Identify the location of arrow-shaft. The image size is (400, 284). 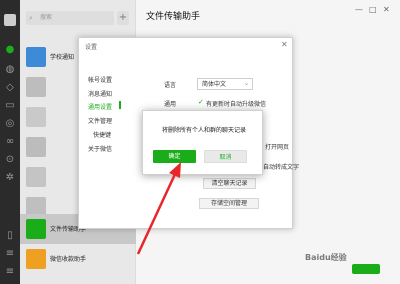
(157, 213).